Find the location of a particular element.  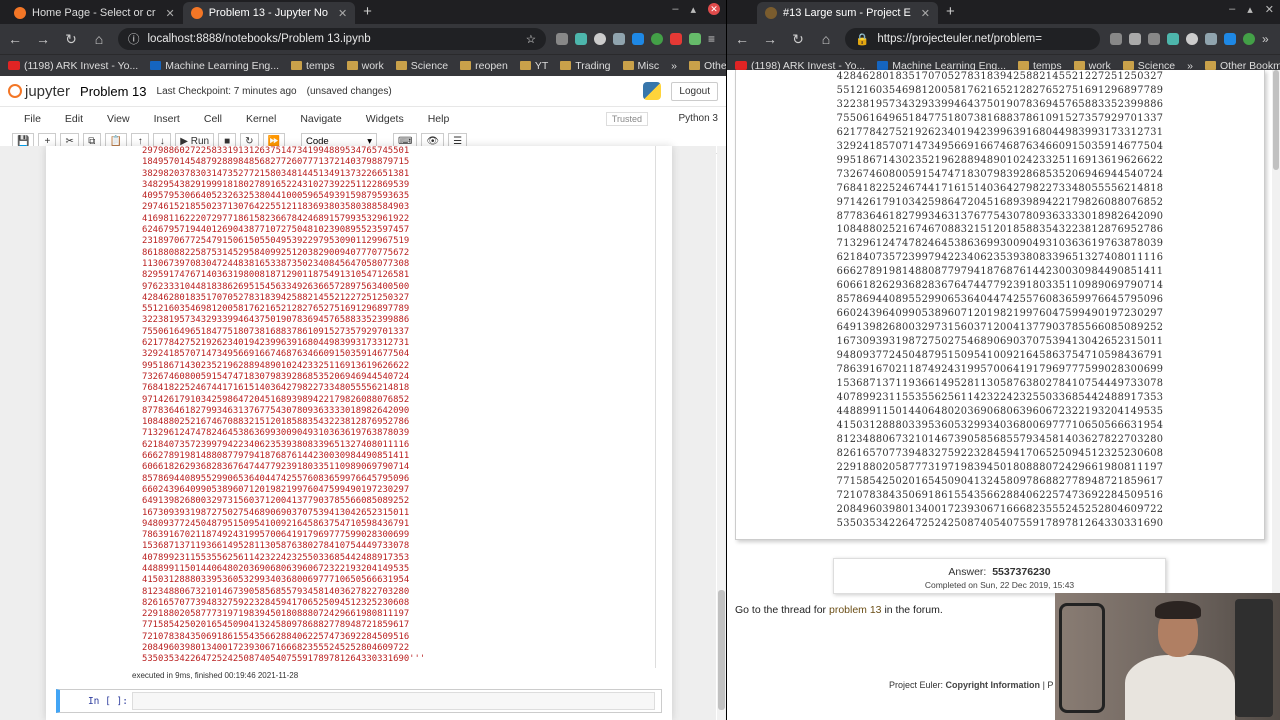

forum-thread-link: problem 13 is located at coordinates (855, 610).